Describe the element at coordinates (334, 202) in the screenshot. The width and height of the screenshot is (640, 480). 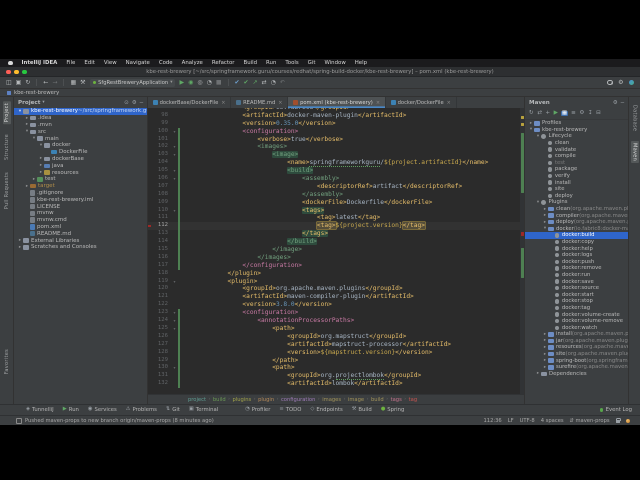
I see `code-line: 109 <dockerFile>Dockerfile</dockerFile>` at that location.